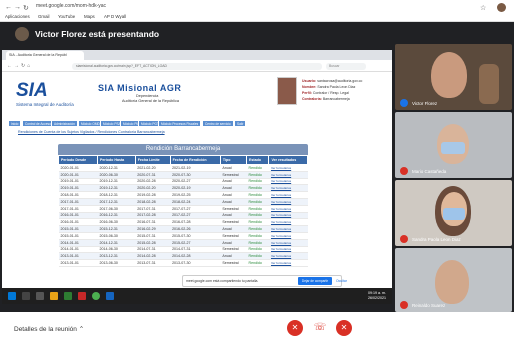 Image resolution: width=514 pixels, height=344 pixels. I want to click on windows-taskbar, so click(197, 296).